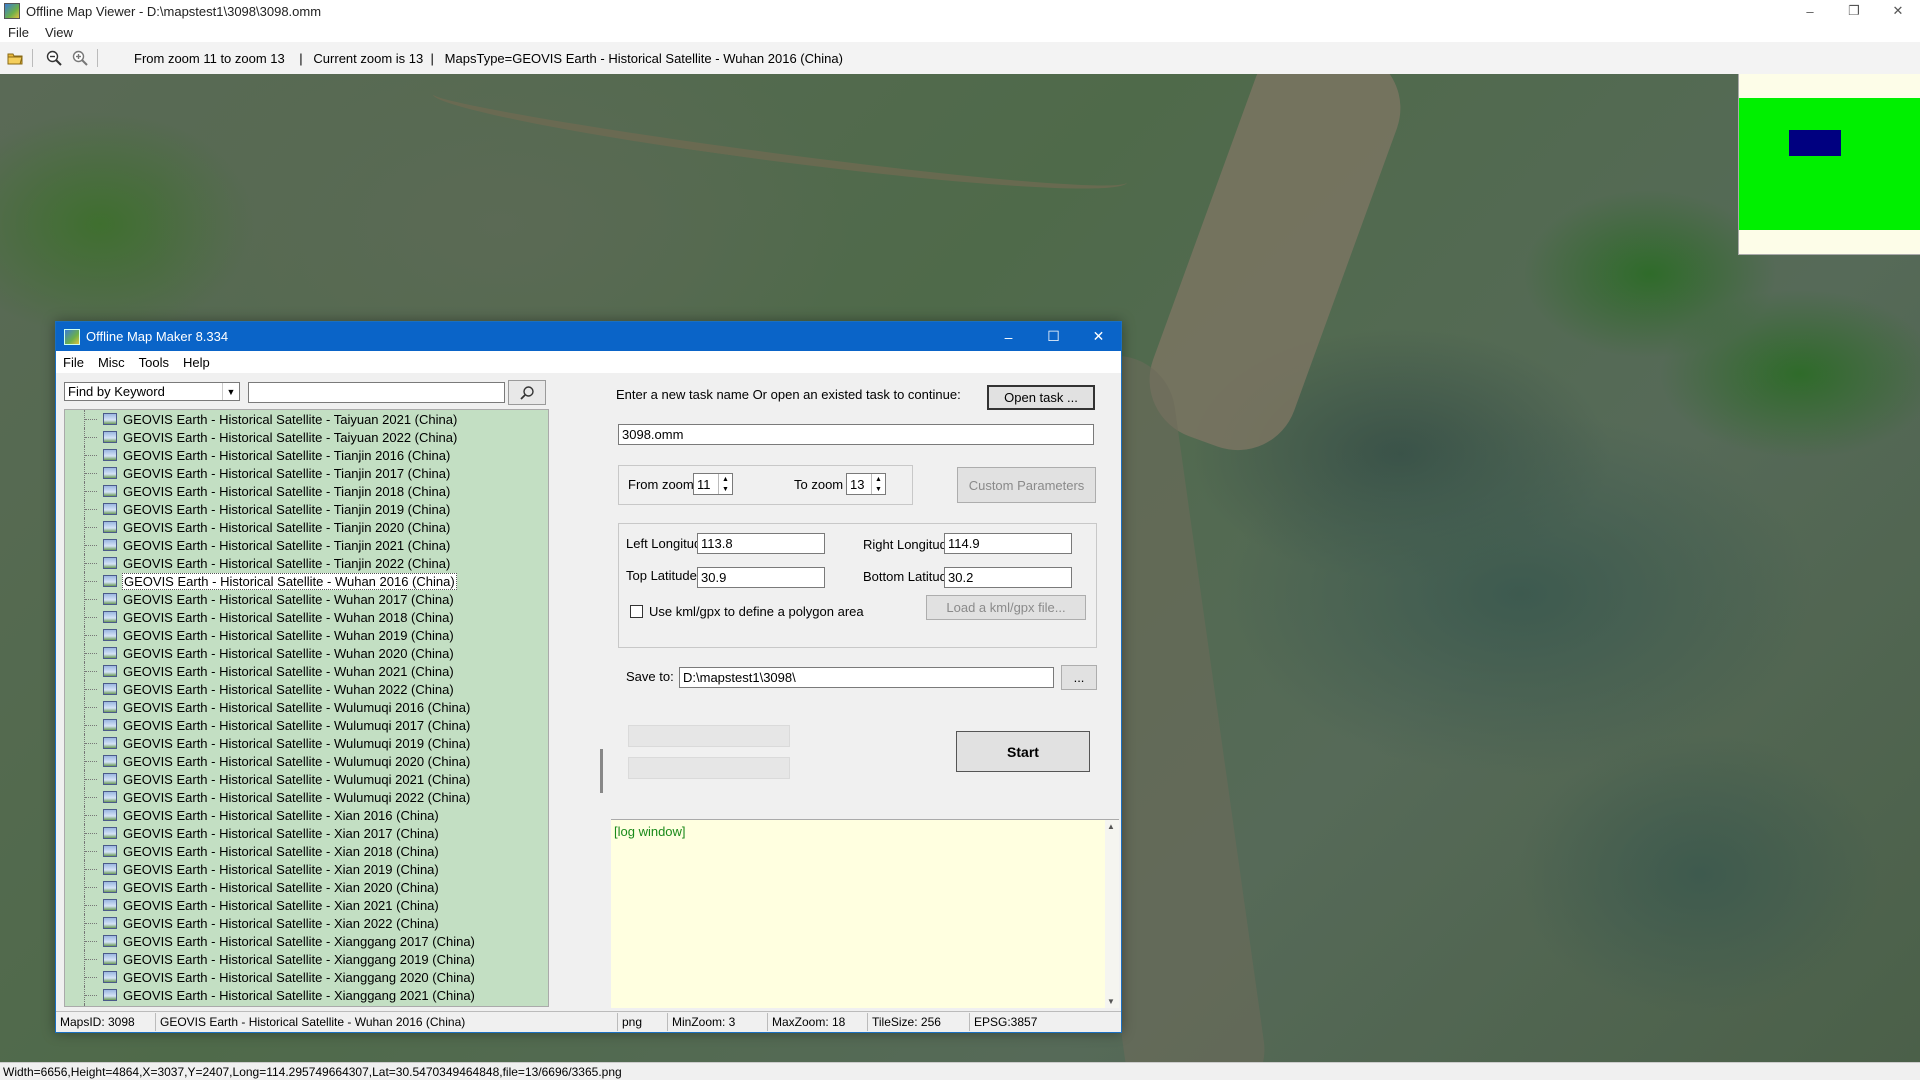 The image size is (1920, 1080). I want to click on map-river, so click(780, 142).